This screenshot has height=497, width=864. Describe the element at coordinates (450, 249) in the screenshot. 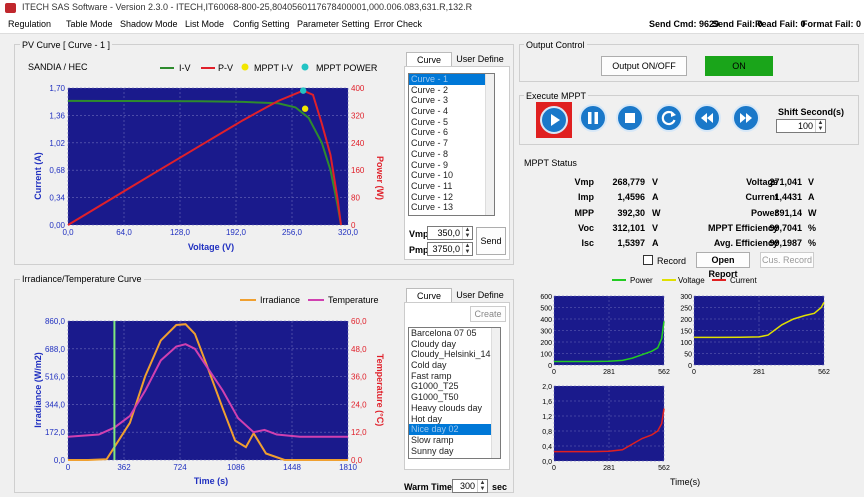

I see `pmp-input: 3750,0 ▲ ▼` at that location.